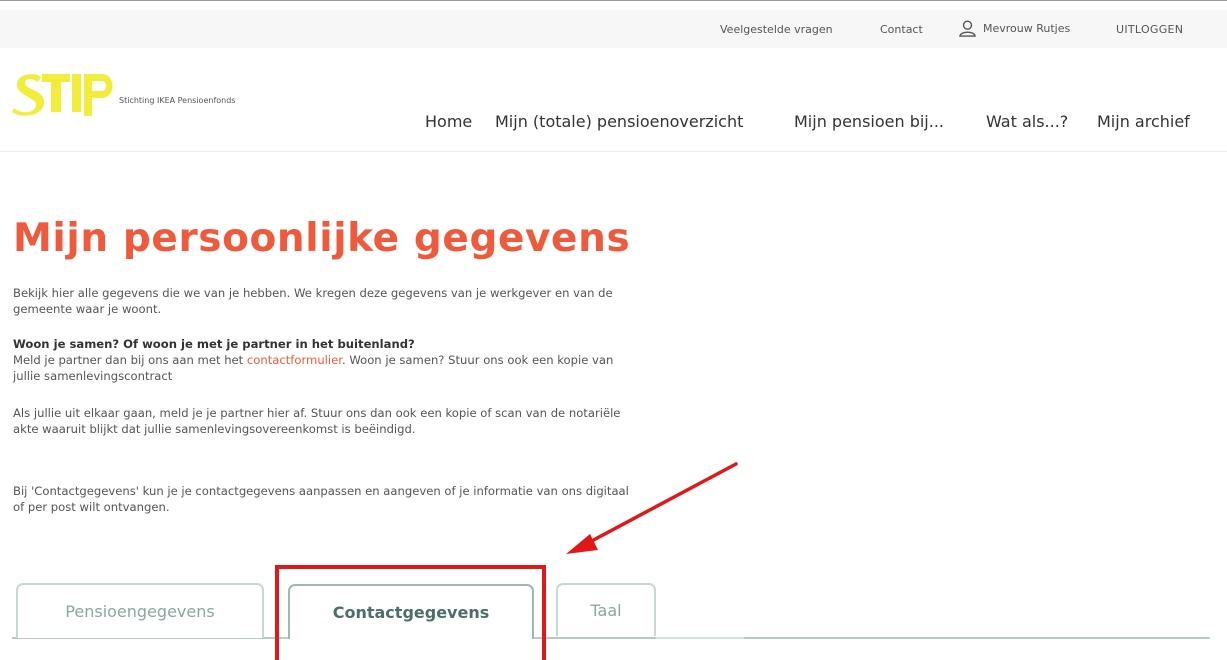 This screenshot has height=660, width=1227. I want to click on user-menu: Mevrouw Rutjes, so click(1014, 28).